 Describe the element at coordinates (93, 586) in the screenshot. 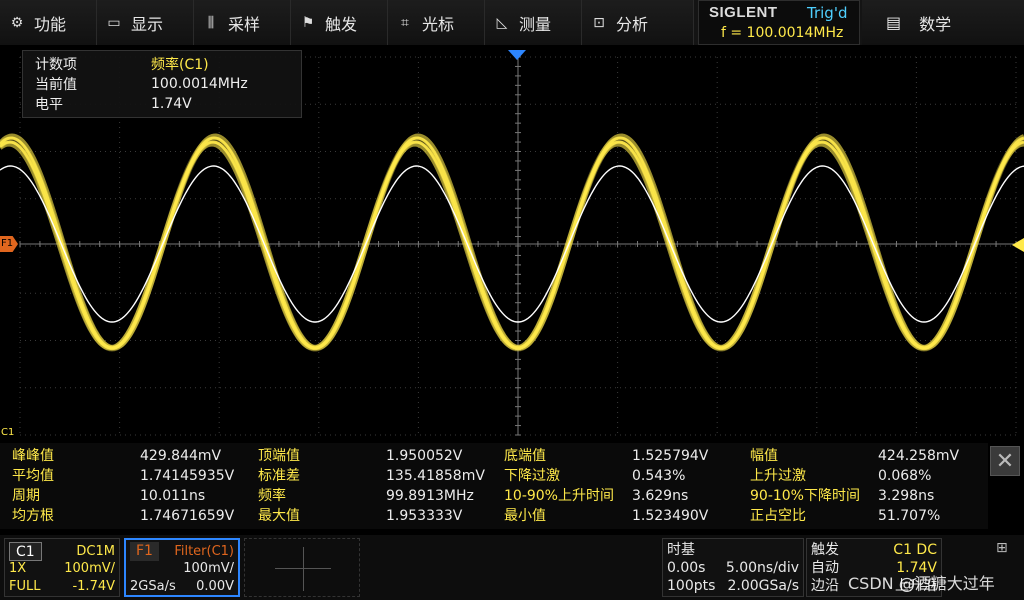

I see `channel-c1-offset: -1.74V` at that location.